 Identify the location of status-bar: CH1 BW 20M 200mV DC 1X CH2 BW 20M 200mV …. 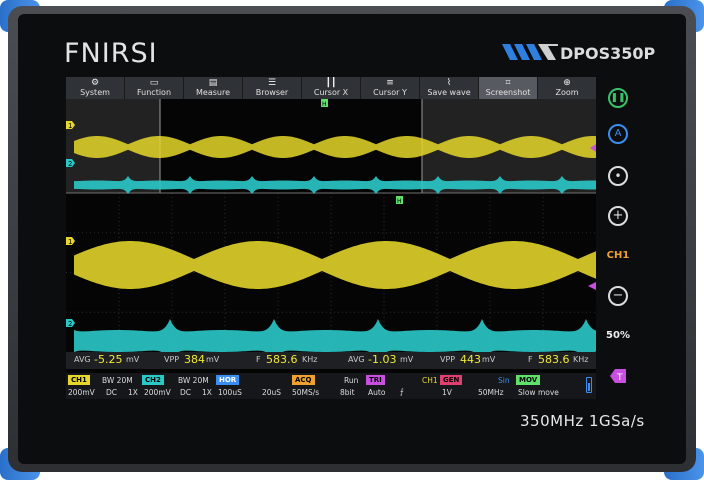
(331, 386).